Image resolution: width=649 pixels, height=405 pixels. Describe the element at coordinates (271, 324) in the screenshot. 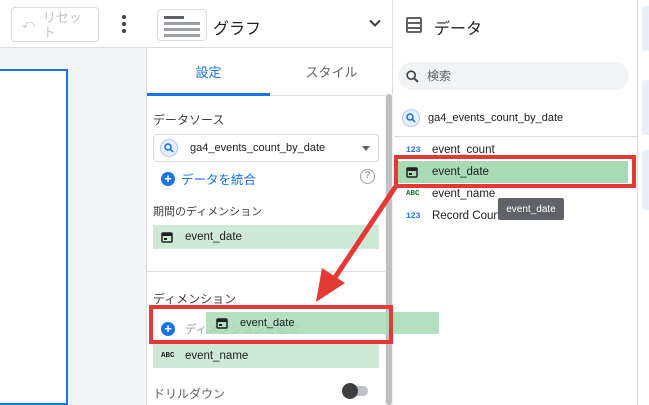

I see `highlight-drop-target` at that location.